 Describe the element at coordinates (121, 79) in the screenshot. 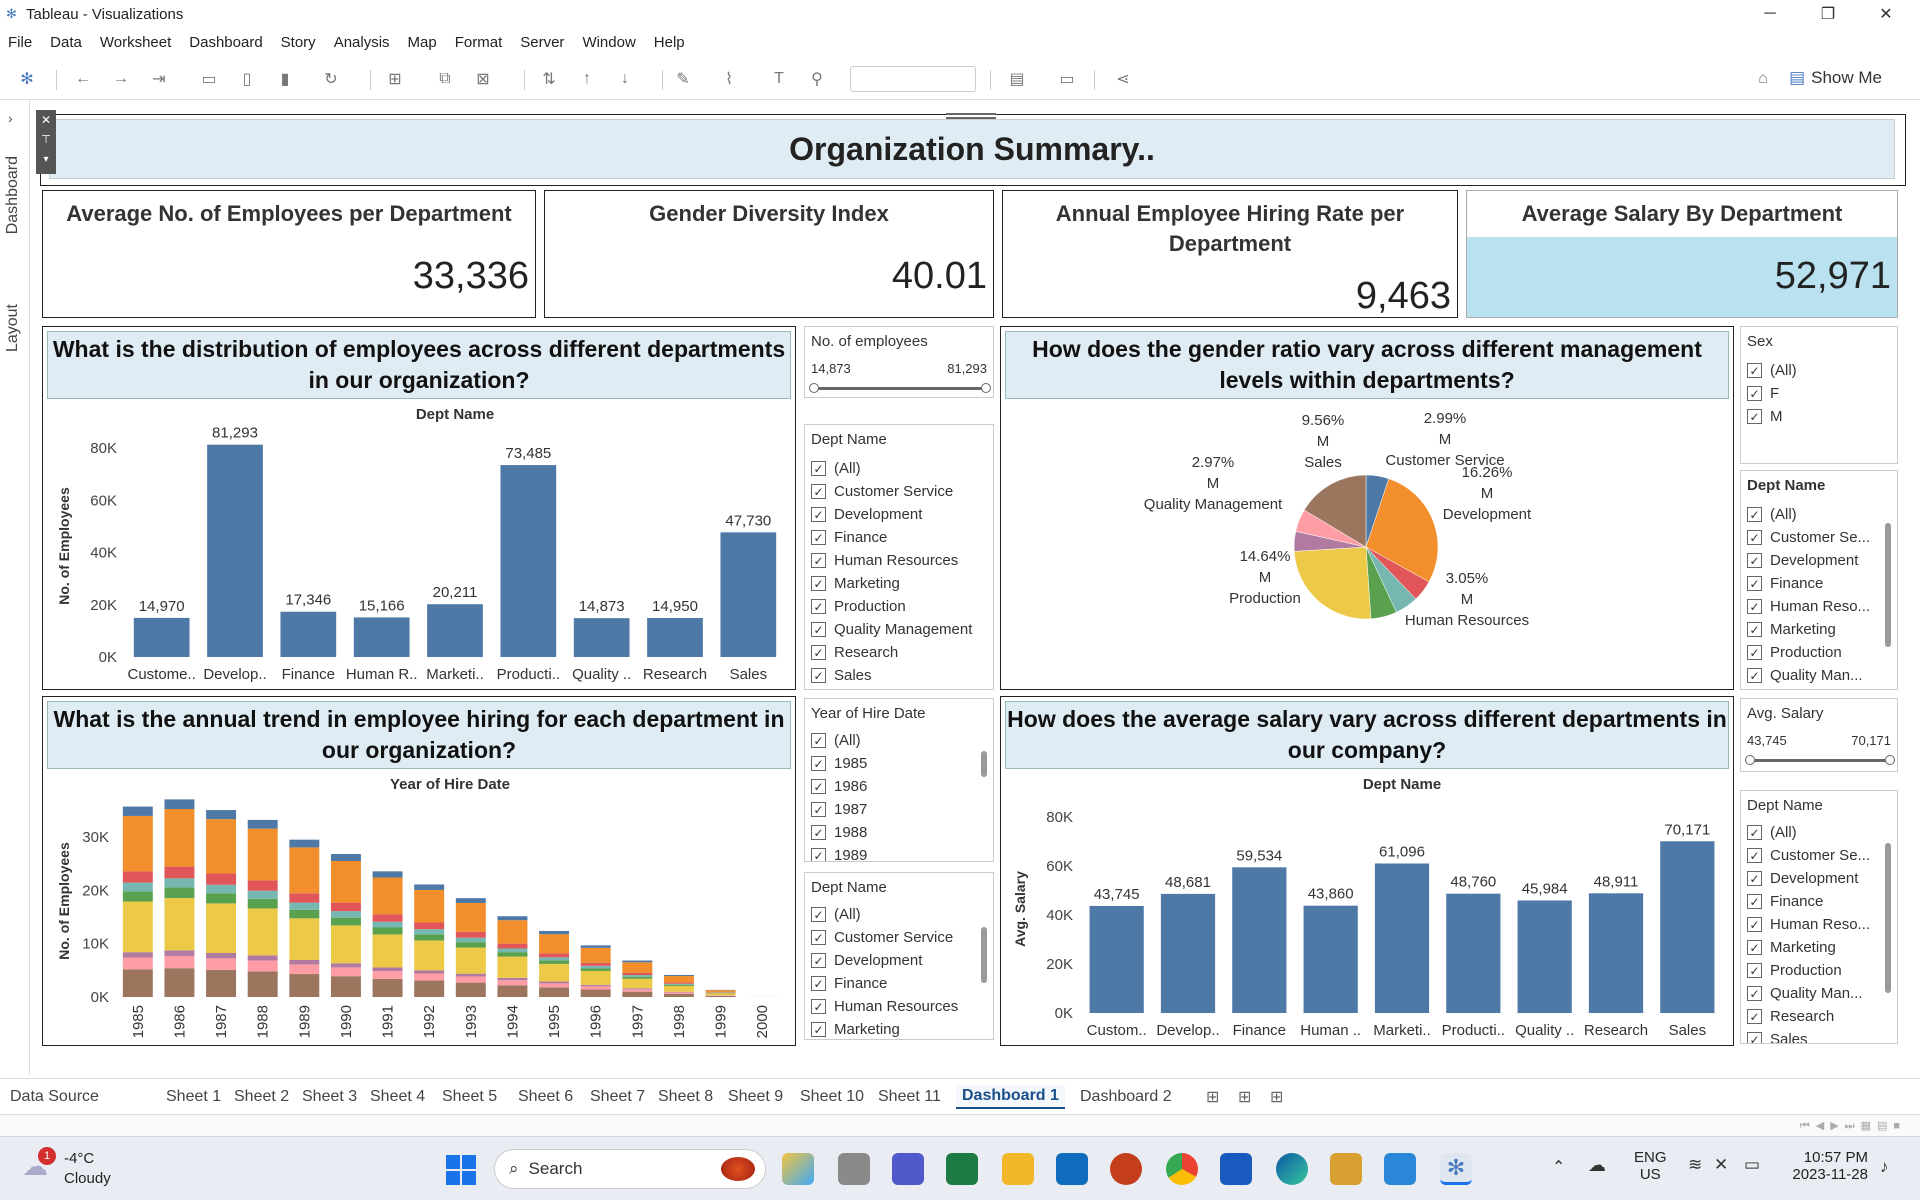

I see `redo-icon: →` at that location.